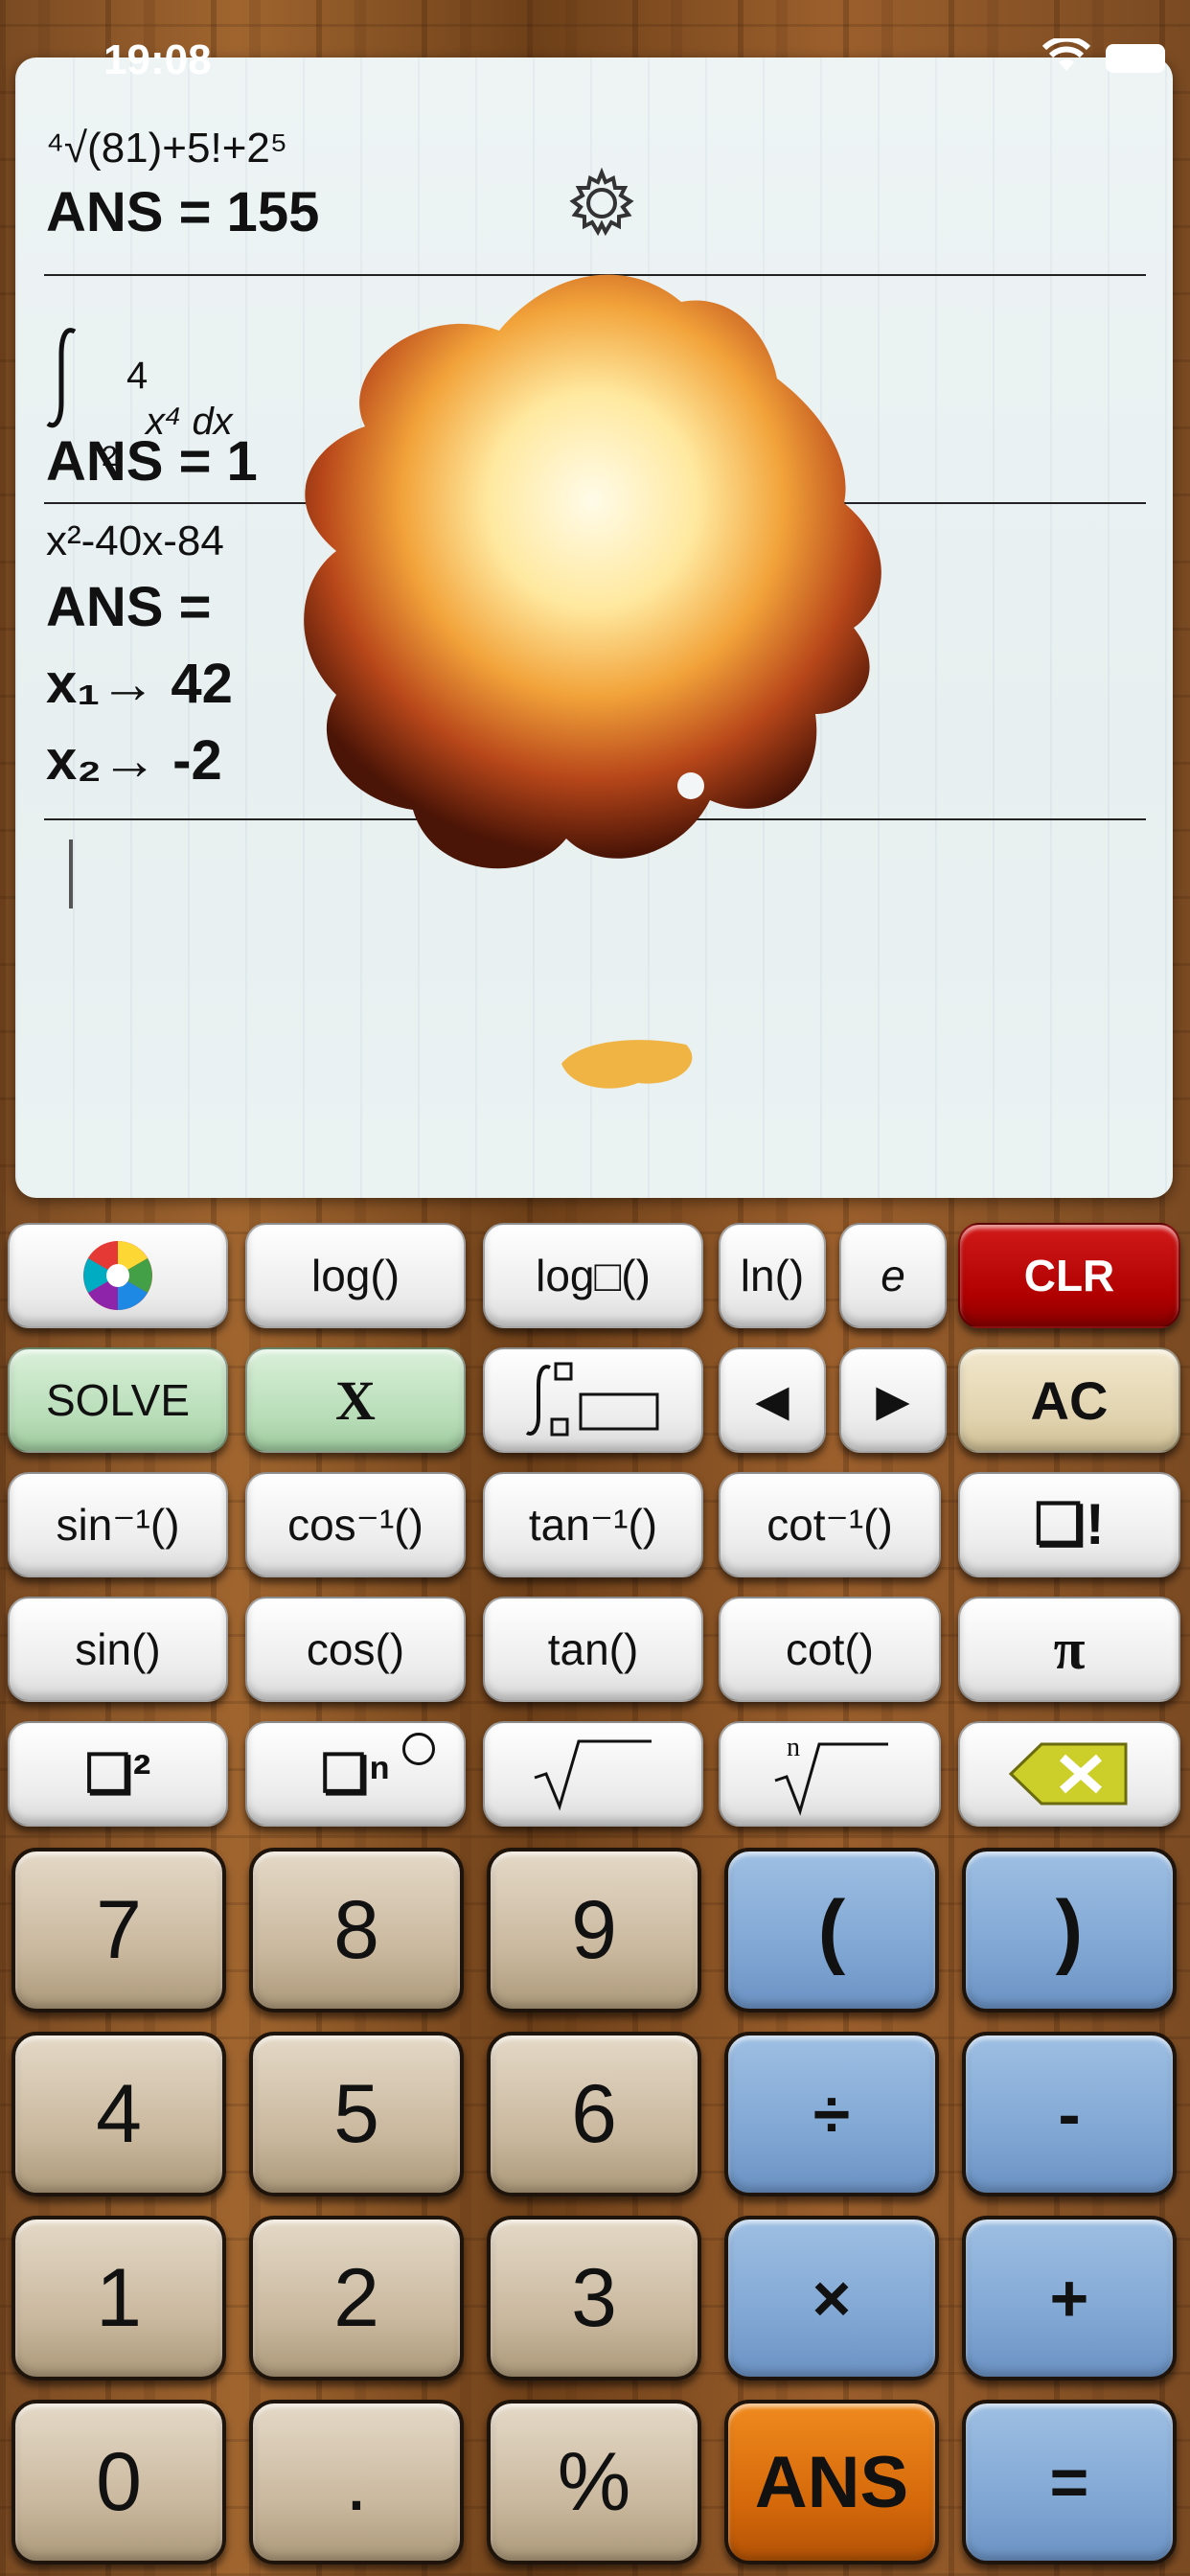  Describe the element at coordinates (592, 571) in the screenshot. I see `explosion-effect` at that location.